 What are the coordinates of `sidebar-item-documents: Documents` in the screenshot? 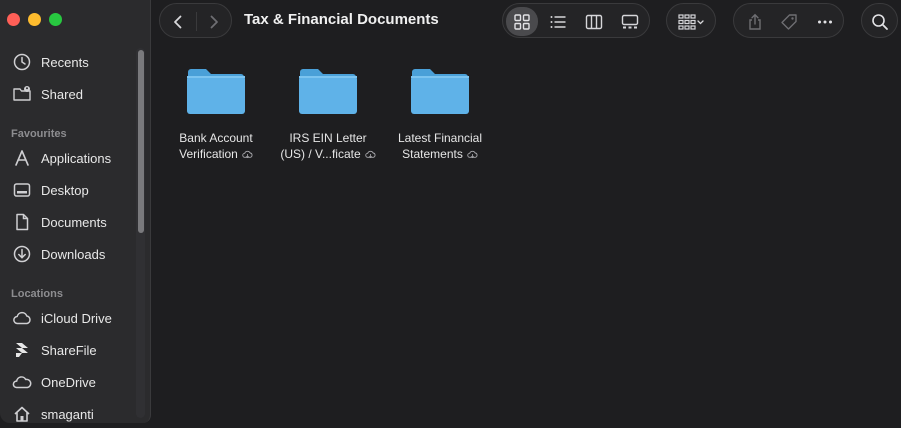 It's located at (59, 222).